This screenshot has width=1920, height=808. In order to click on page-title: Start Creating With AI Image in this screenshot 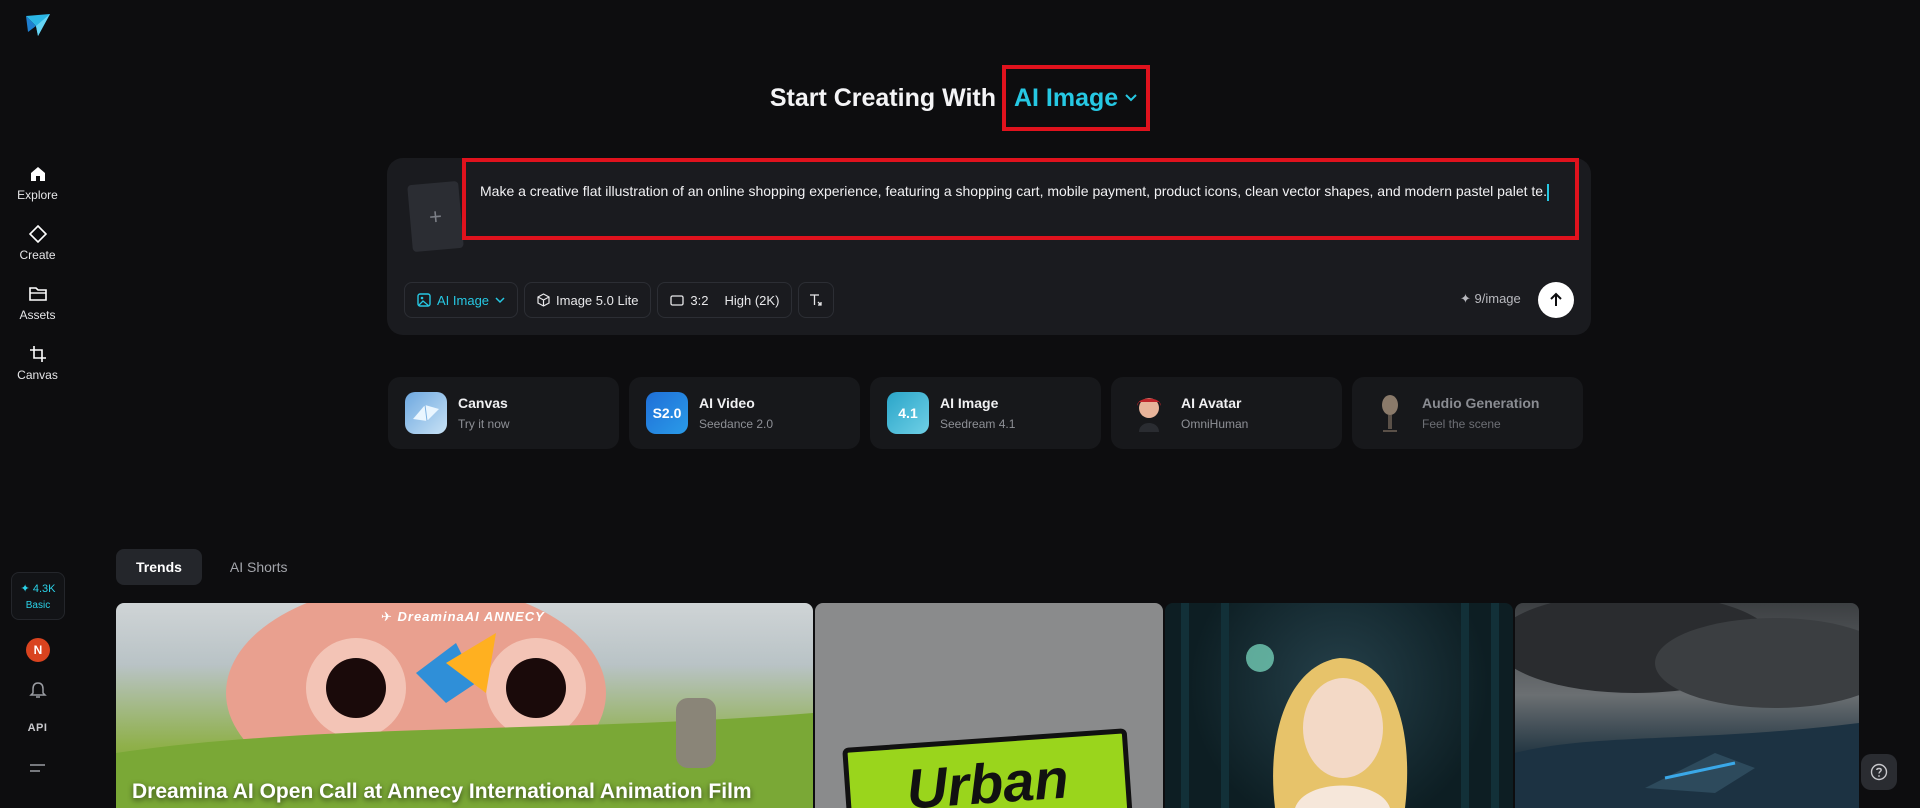, I will do `click(960, 98)`.